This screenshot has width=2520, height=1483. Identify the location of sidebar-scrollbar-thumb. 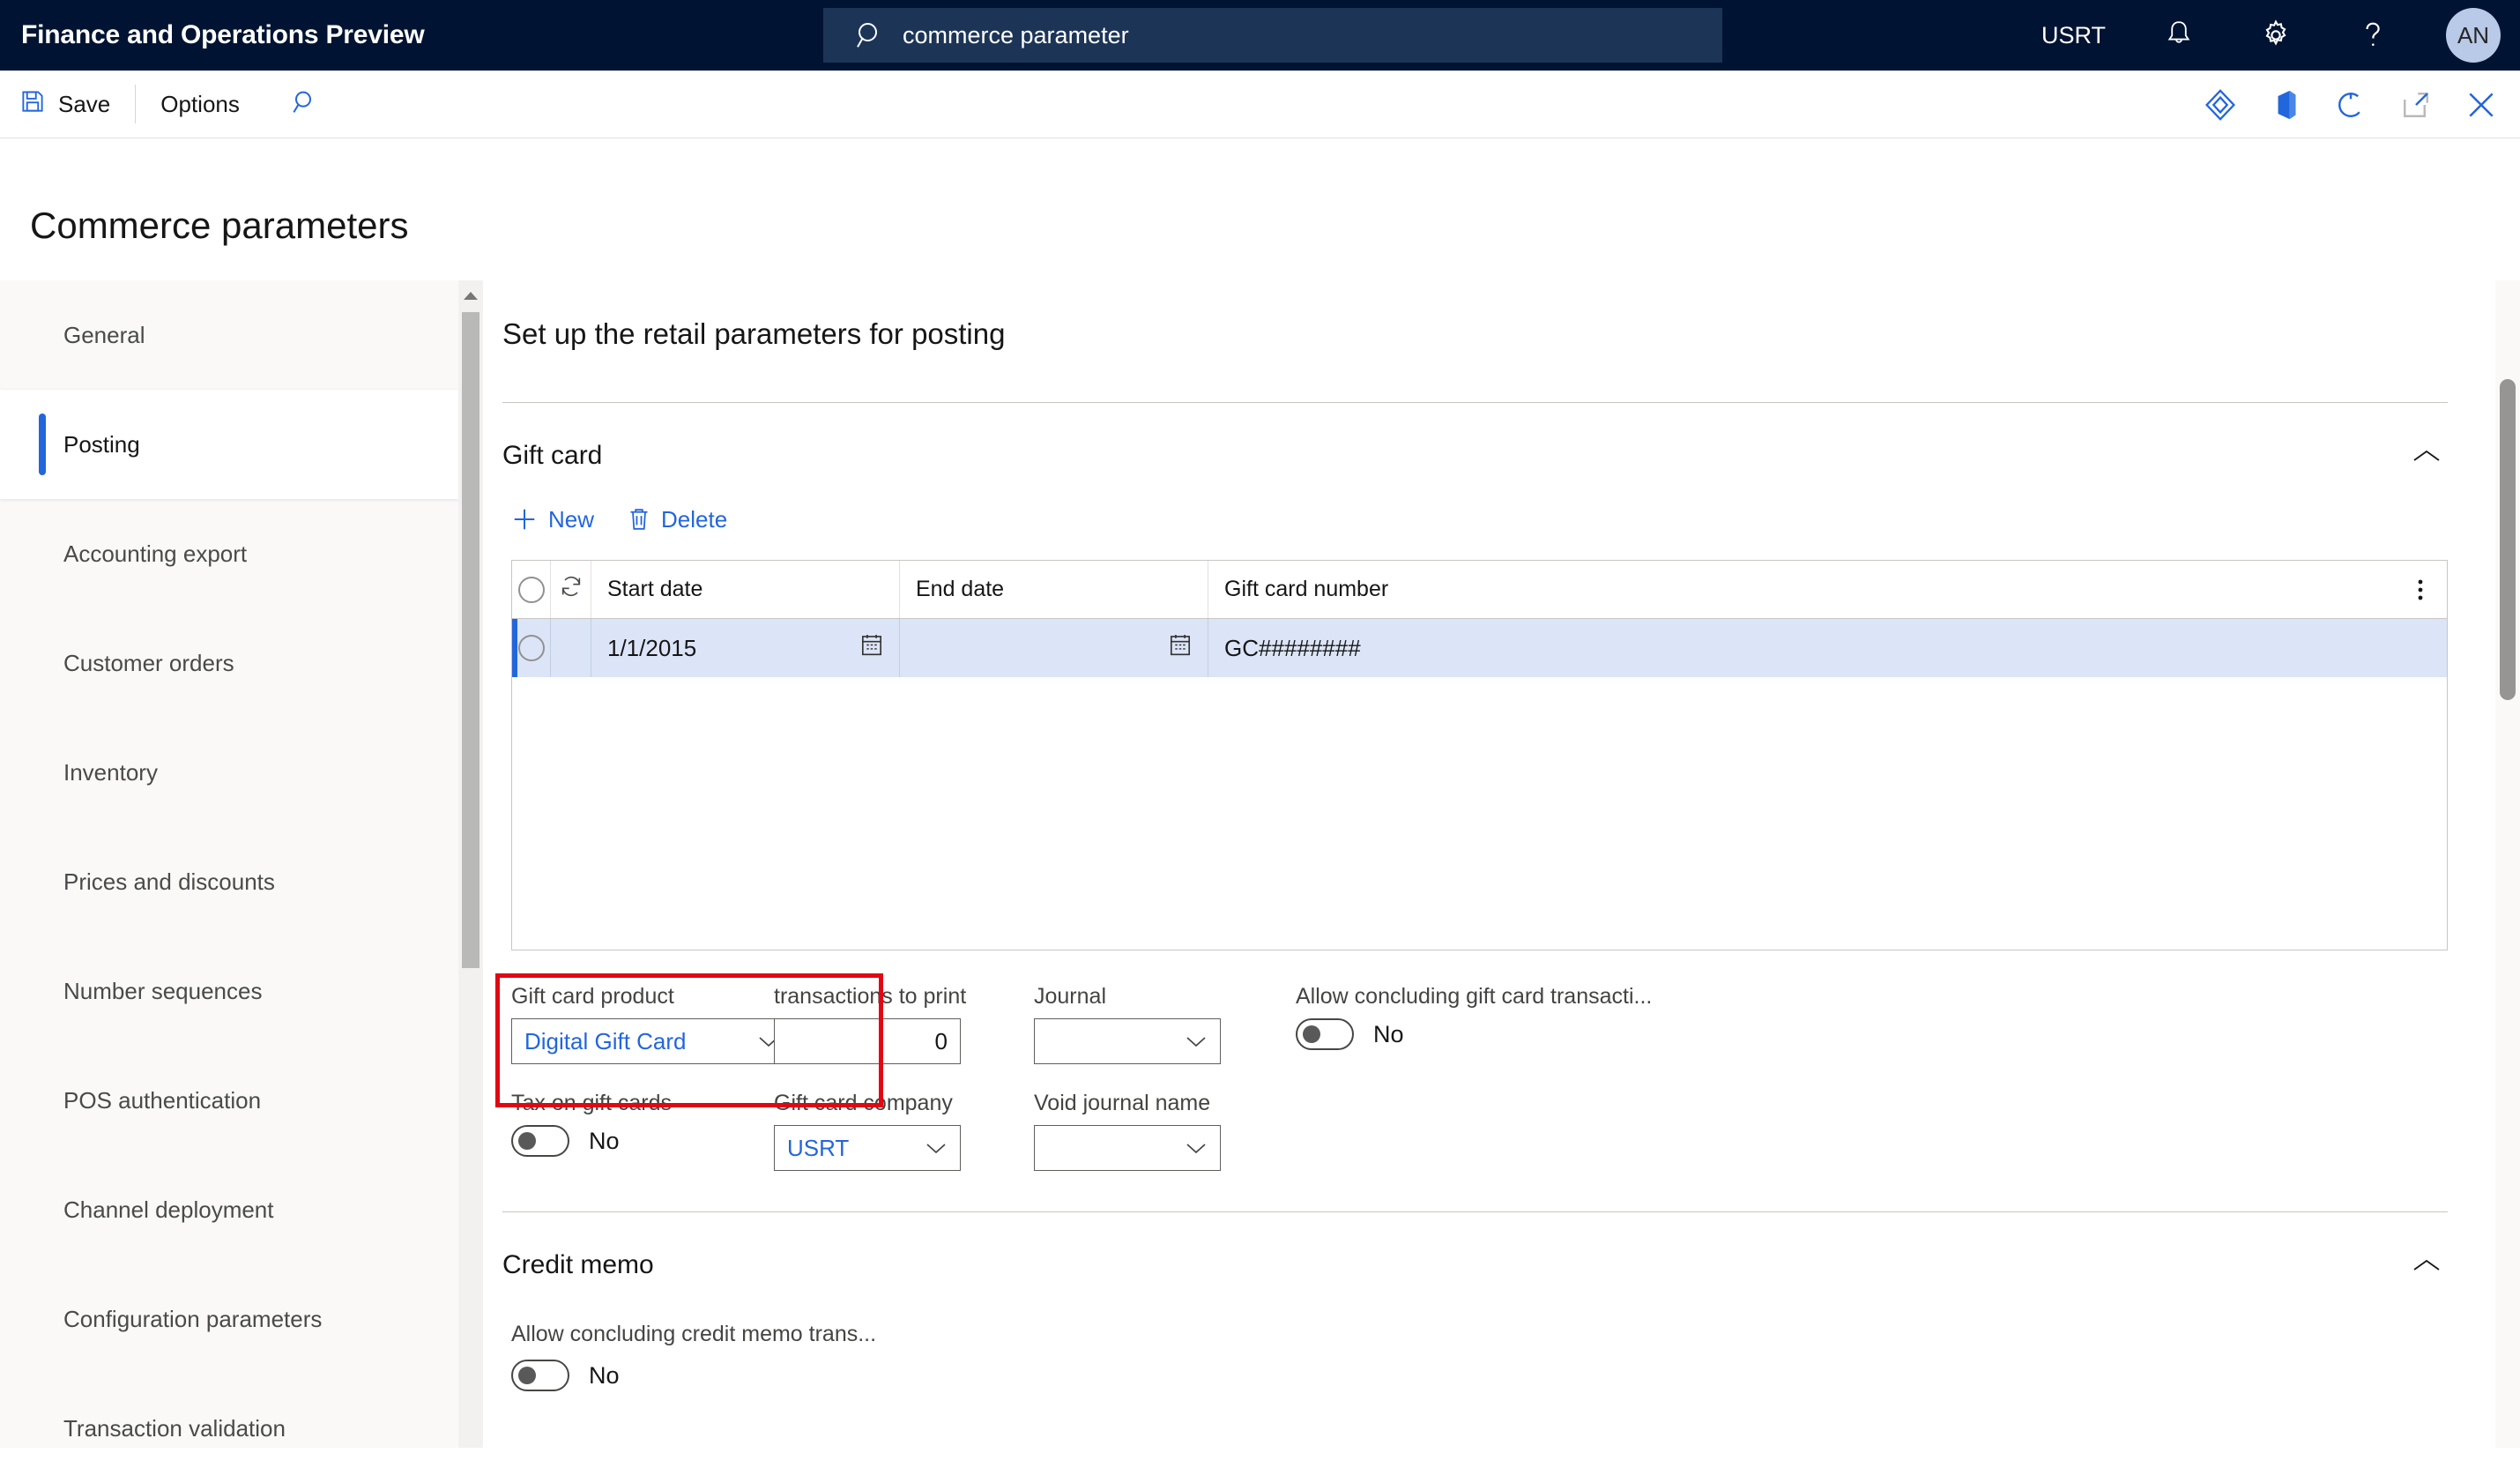
(470, 640).